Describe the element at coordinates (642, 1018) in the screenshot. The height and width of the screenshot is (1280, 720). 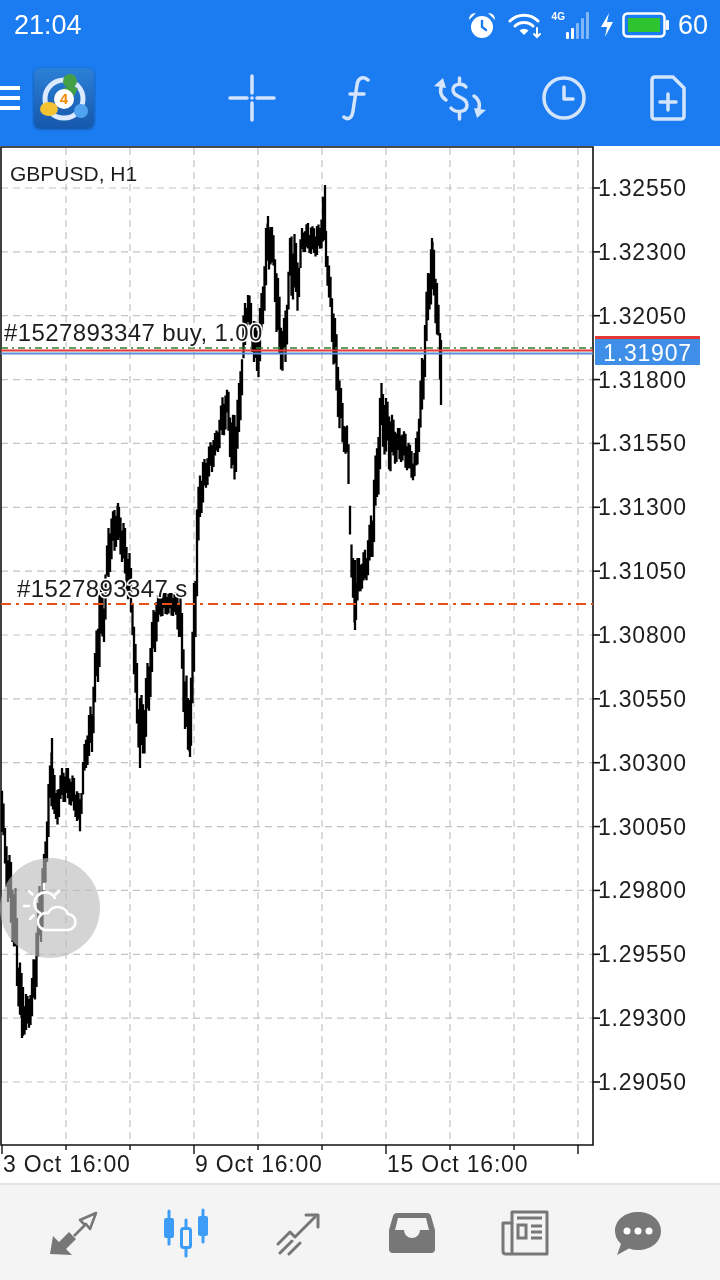
I see `price-axis-label: 1.29300` at that location.